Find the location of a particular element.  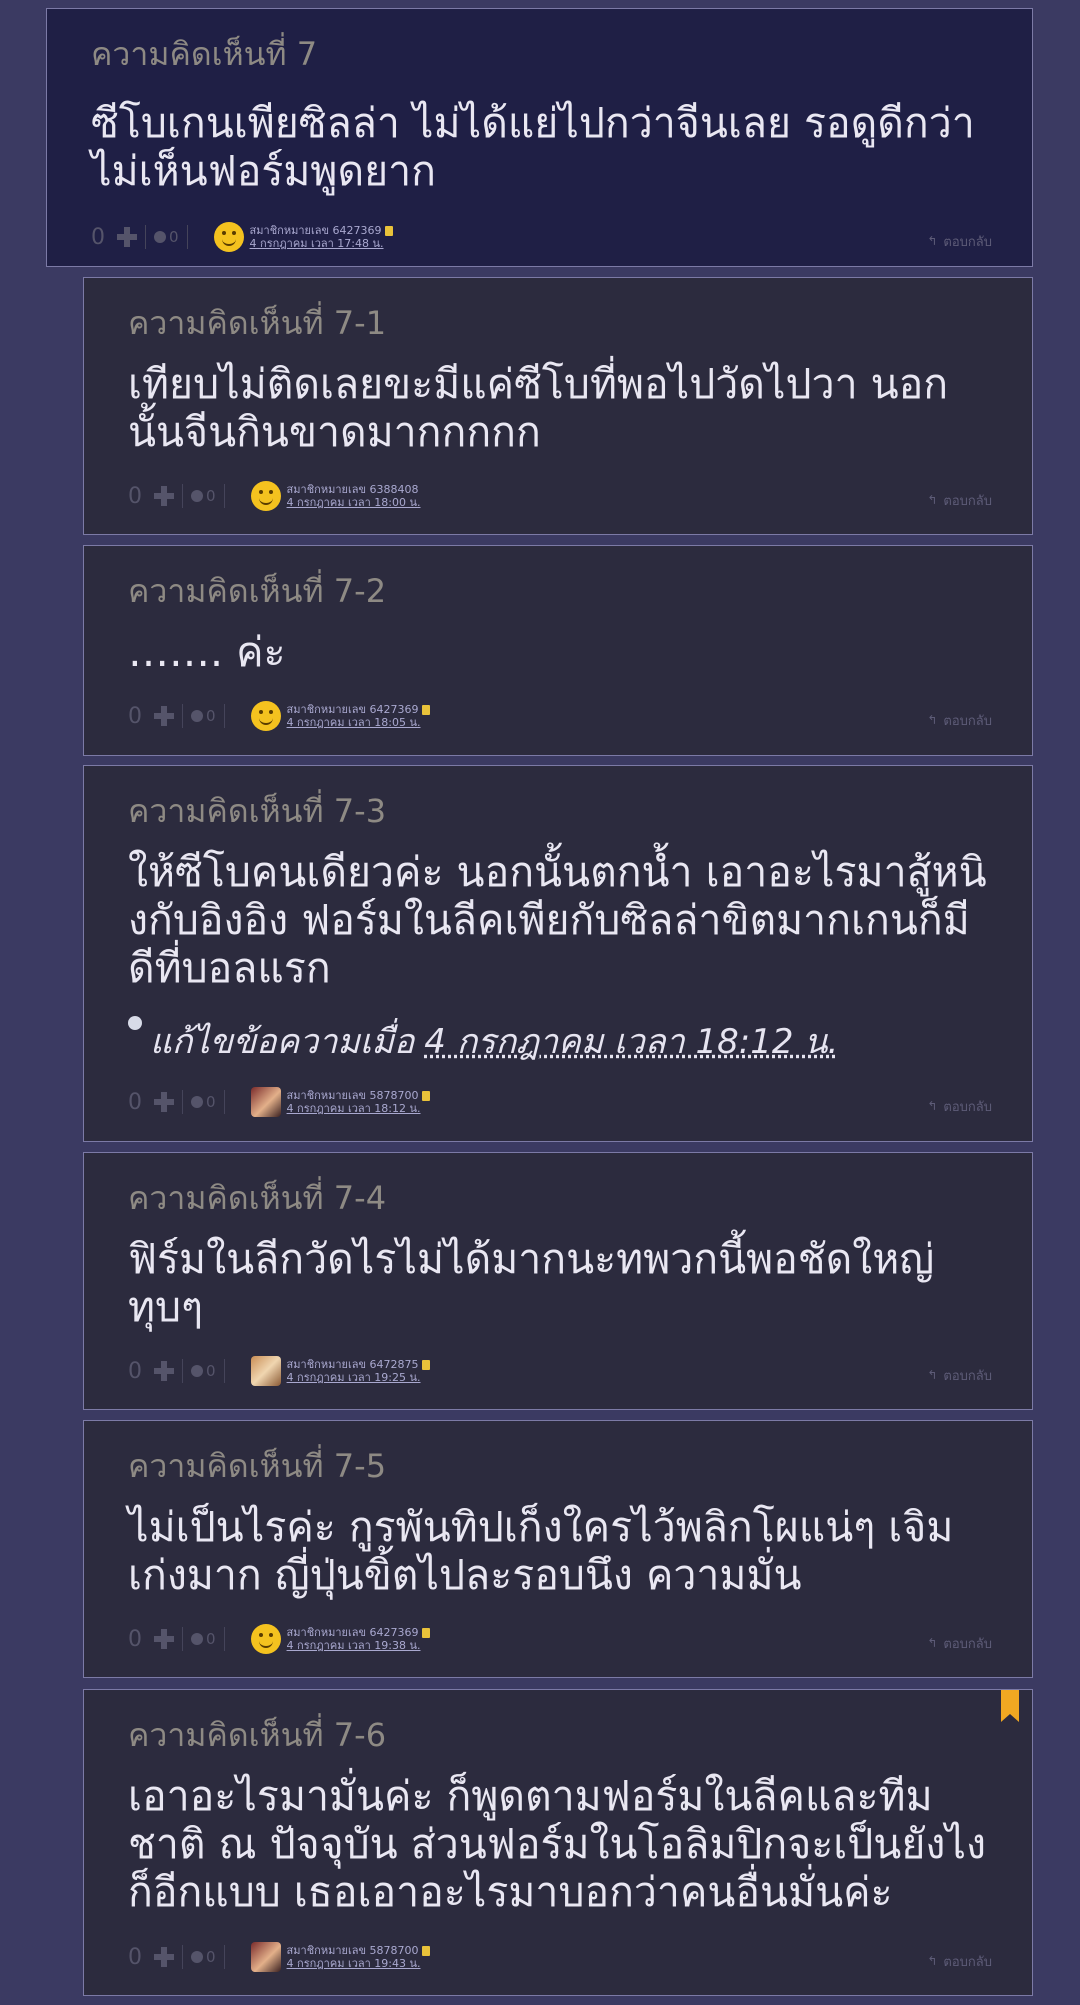

post-time: 4 กรกฎาคม เวลา 19:38 น. is located at coordinates (359, 1645).